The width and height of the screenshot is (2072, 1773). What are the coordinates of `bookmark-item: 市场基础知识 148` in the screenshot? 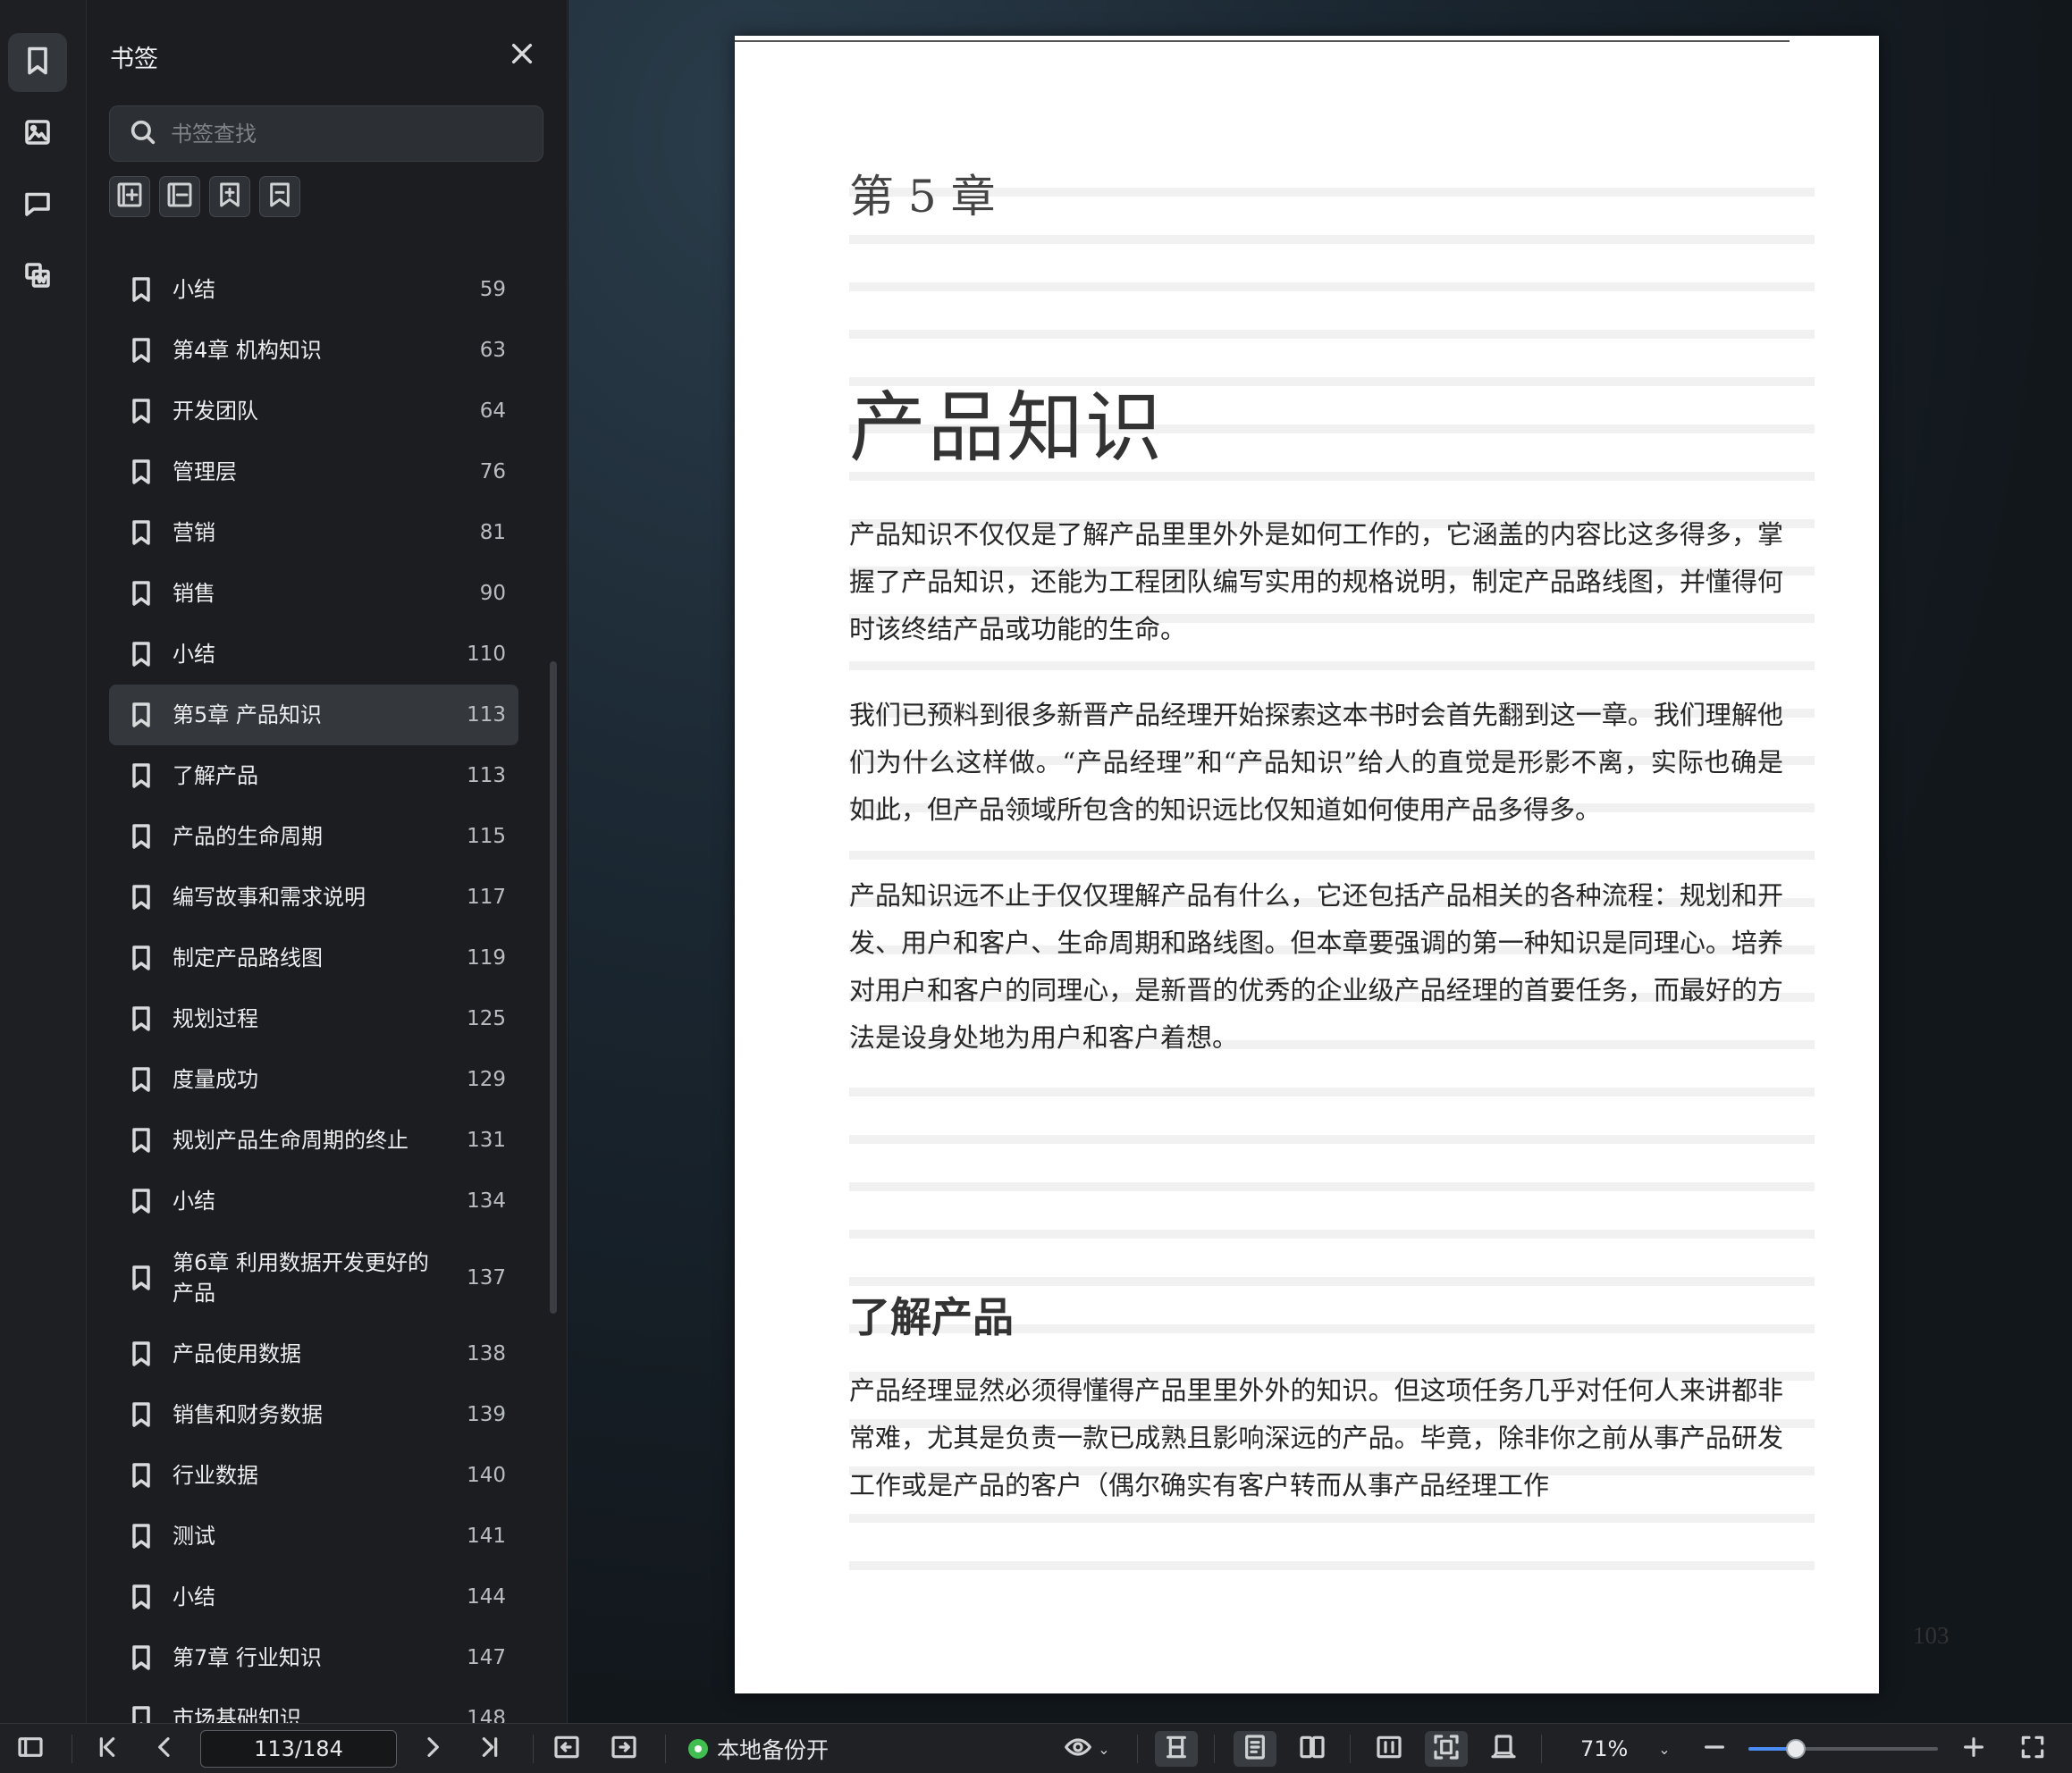 It's located at (314, 1705).